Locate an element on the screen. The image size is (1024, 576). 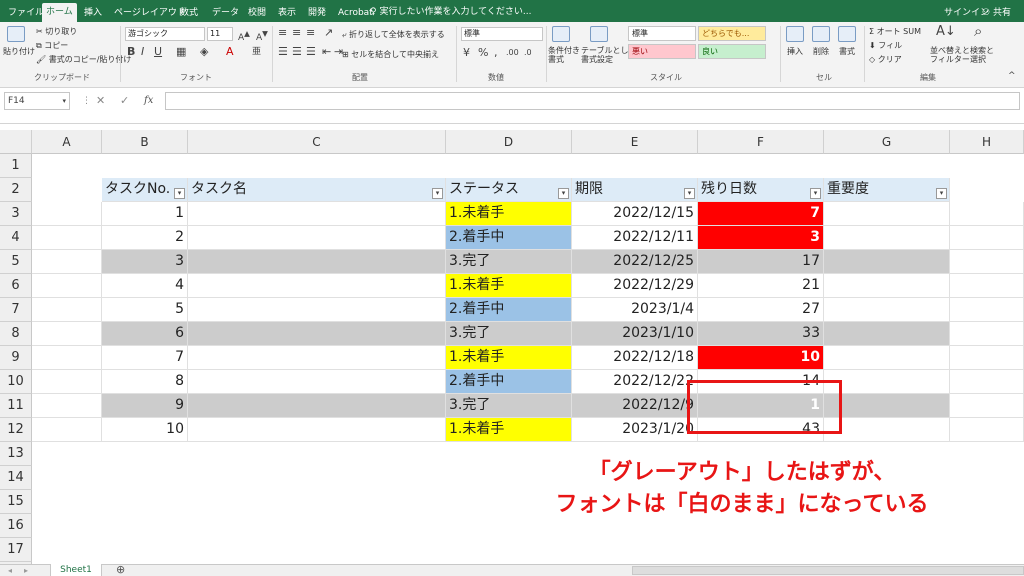
due-date-cell: 2022/12/15 is located at coordinates (635, 214).